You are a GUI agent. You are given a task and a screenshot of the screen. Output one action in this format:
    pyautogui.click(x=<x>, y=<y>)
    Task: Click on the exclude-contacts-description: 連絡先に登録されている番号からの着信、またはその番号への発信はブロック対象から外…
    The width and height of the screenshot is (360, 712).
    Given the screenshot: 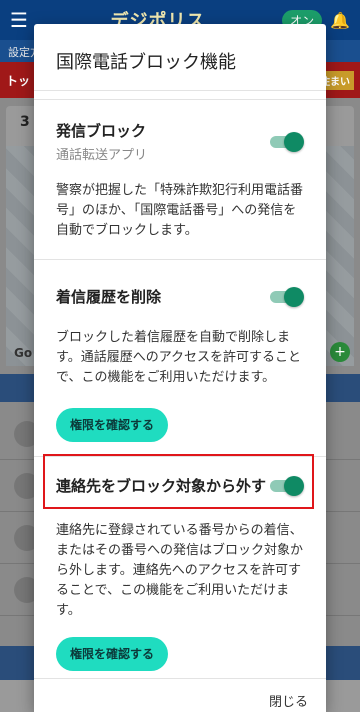 What is the action you would take?
    pyautogui.click(x=180, y=570)
    